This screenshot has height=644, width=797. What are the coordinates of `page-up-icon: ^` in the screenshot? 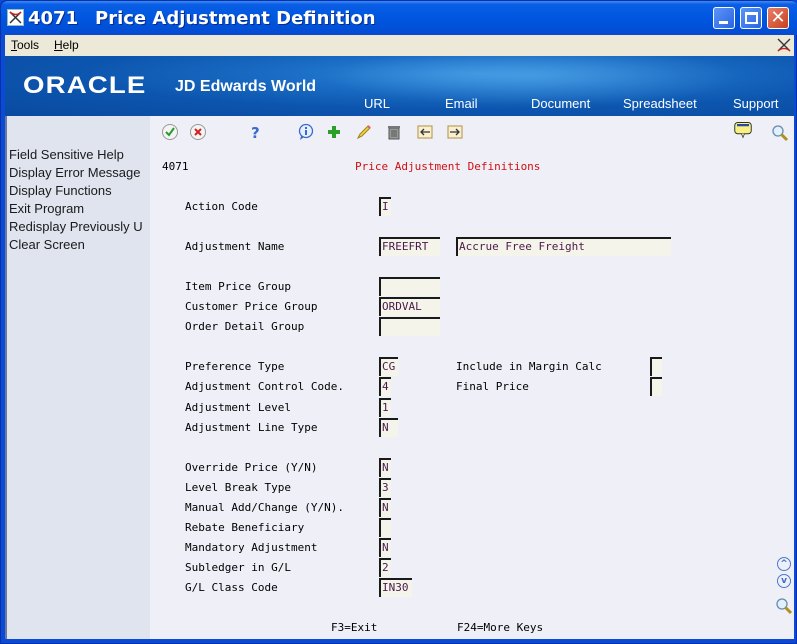 It's located at (784, 564).